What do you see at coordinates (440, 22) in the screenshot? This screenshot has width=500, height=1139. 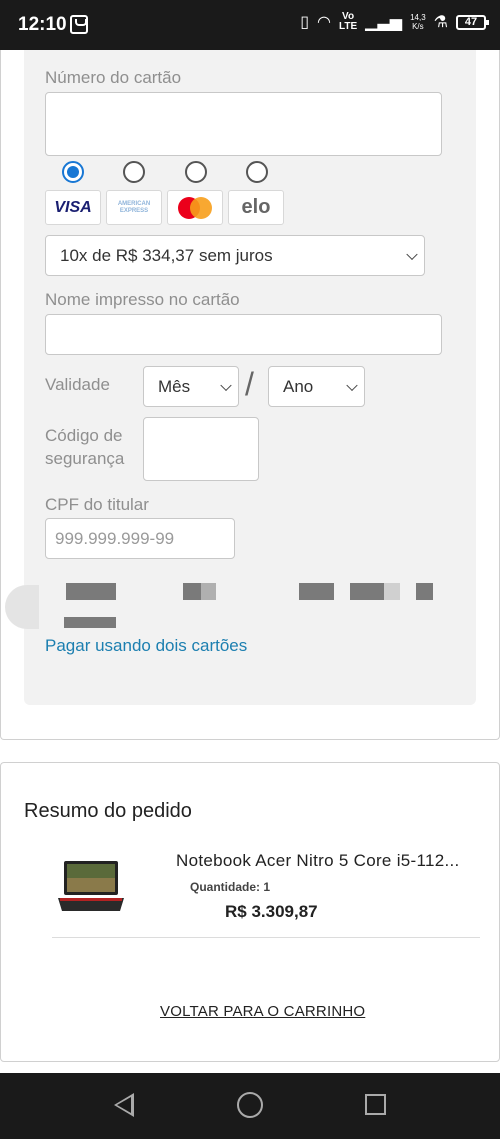 I see `flask-icon: ⚗` at bounding box center [440, 22].